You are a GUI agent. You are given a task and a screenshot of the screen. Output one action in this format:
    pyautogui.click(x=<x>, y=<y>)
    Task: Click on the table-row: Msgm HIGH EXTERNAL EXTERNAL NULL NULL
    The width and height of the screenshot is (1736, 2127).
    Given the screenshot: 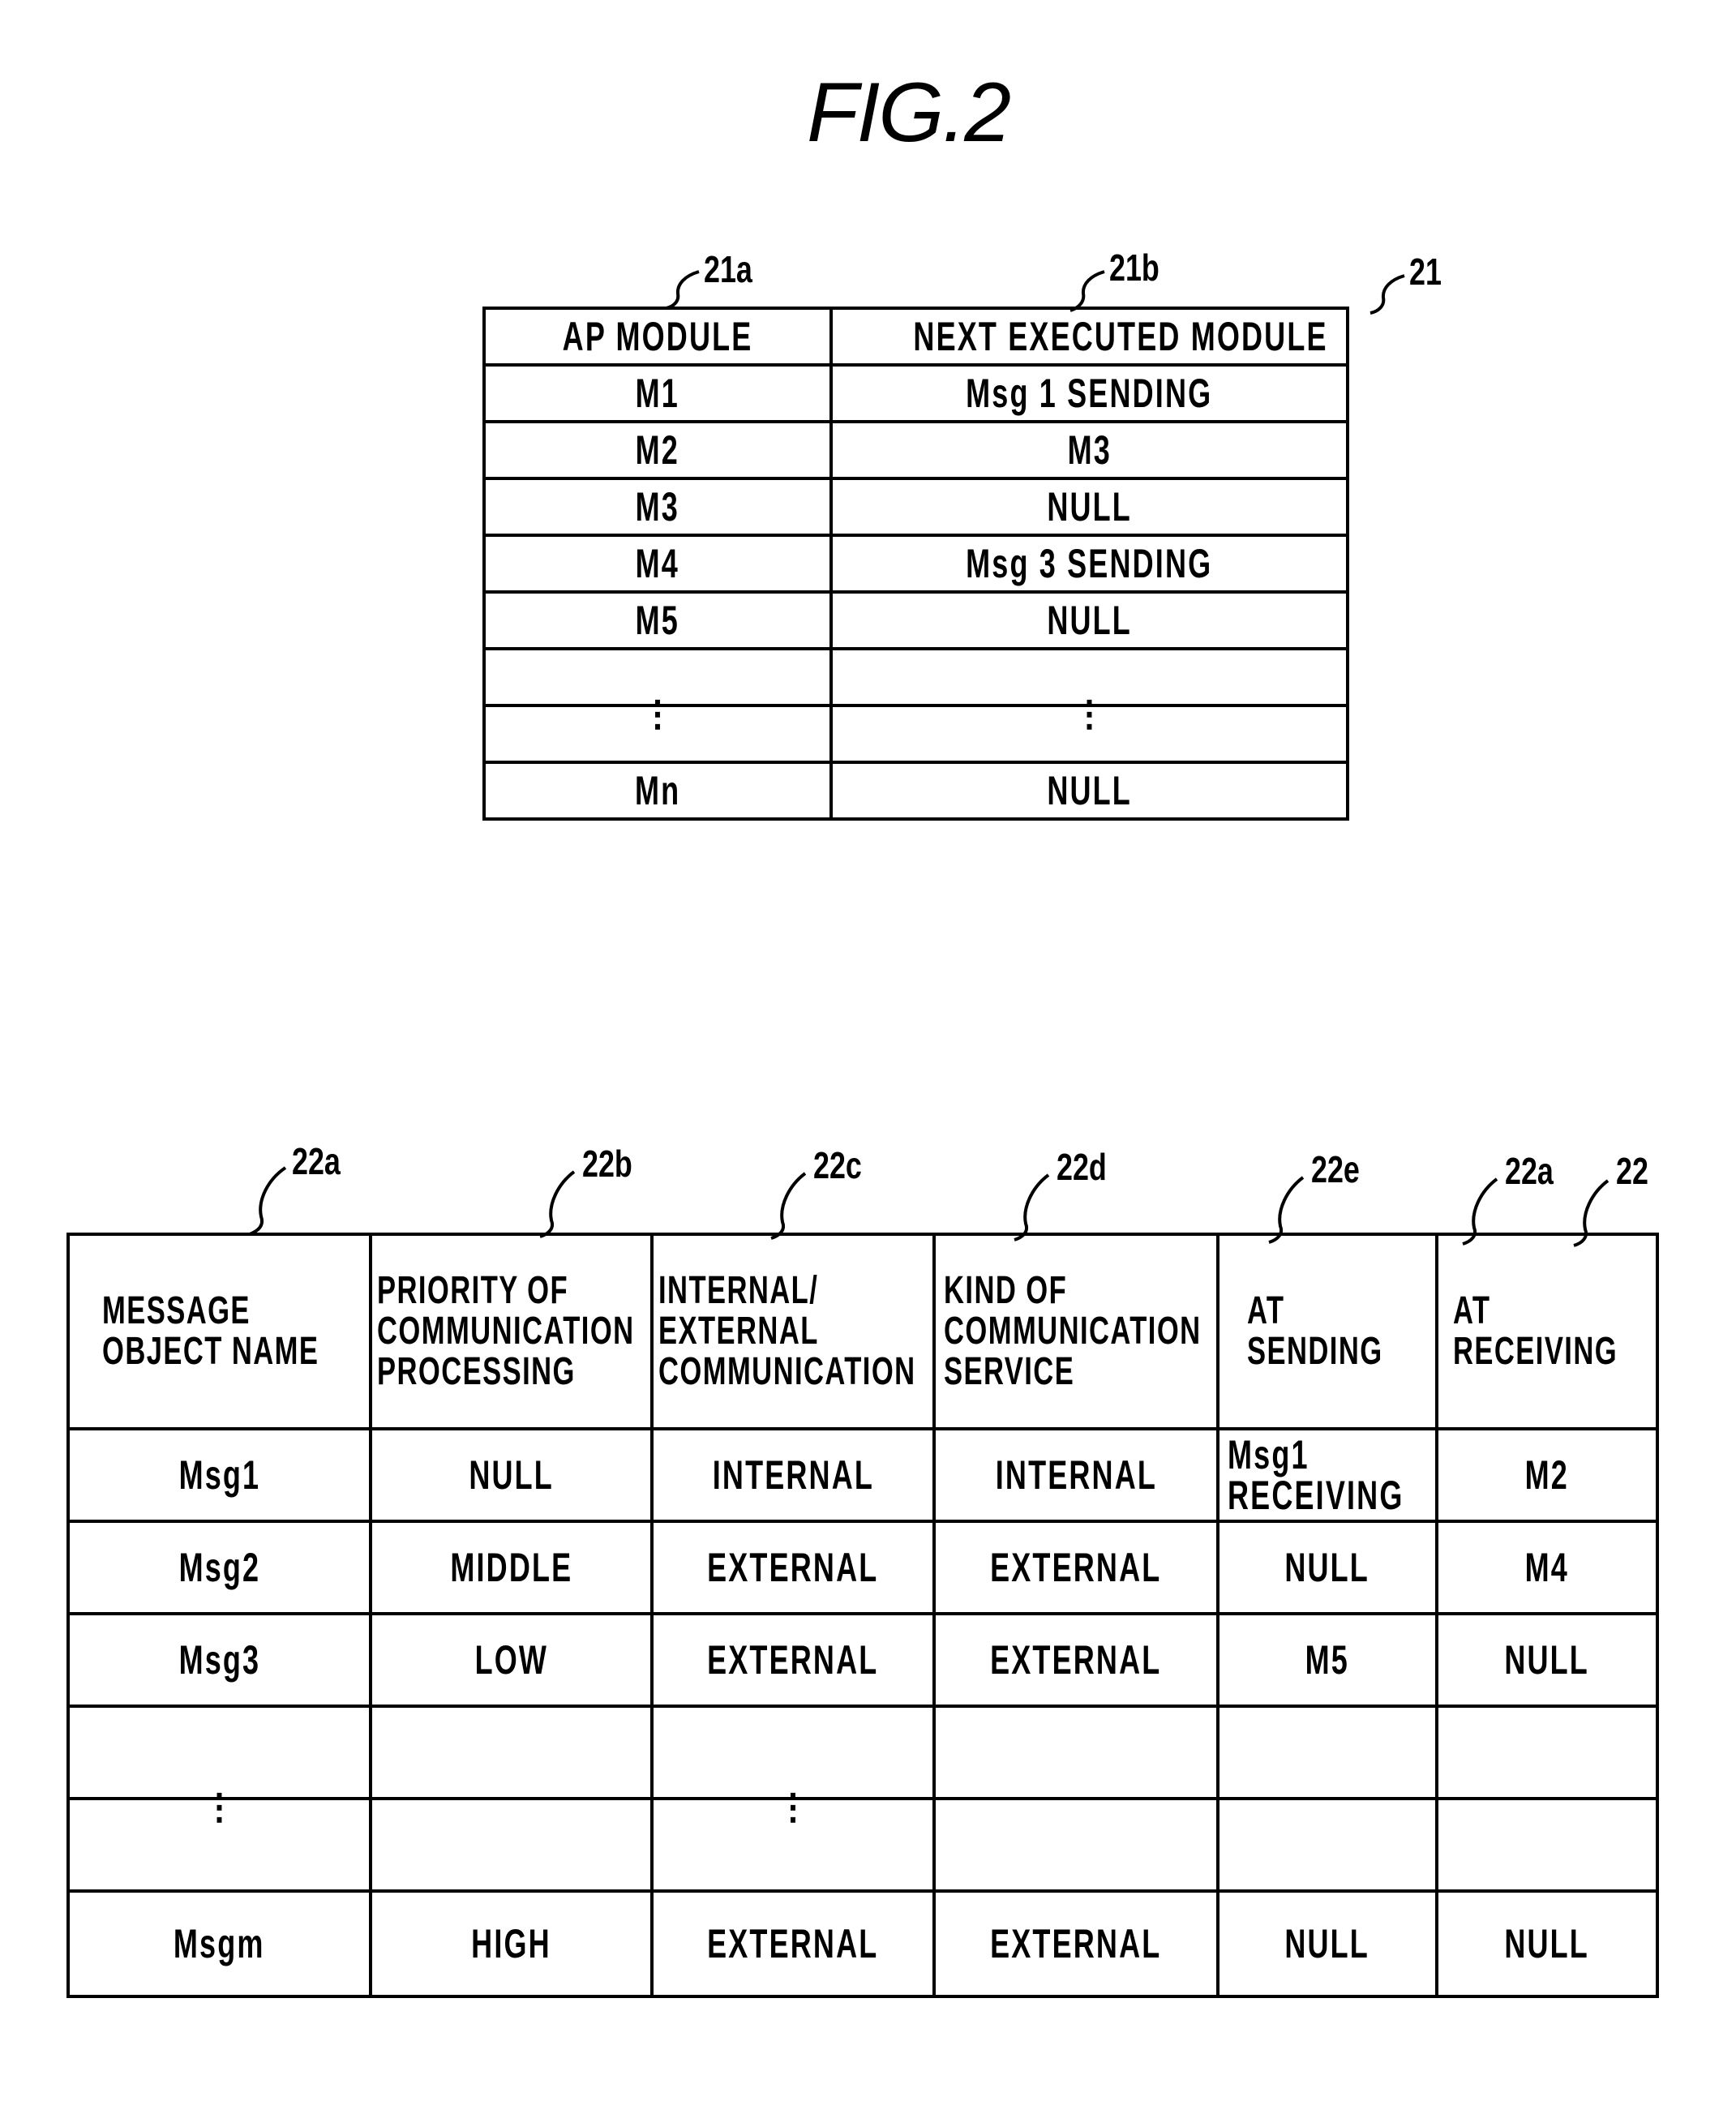 What is the action you would take?
    pyautogui.click(x=862, y=1943)
    